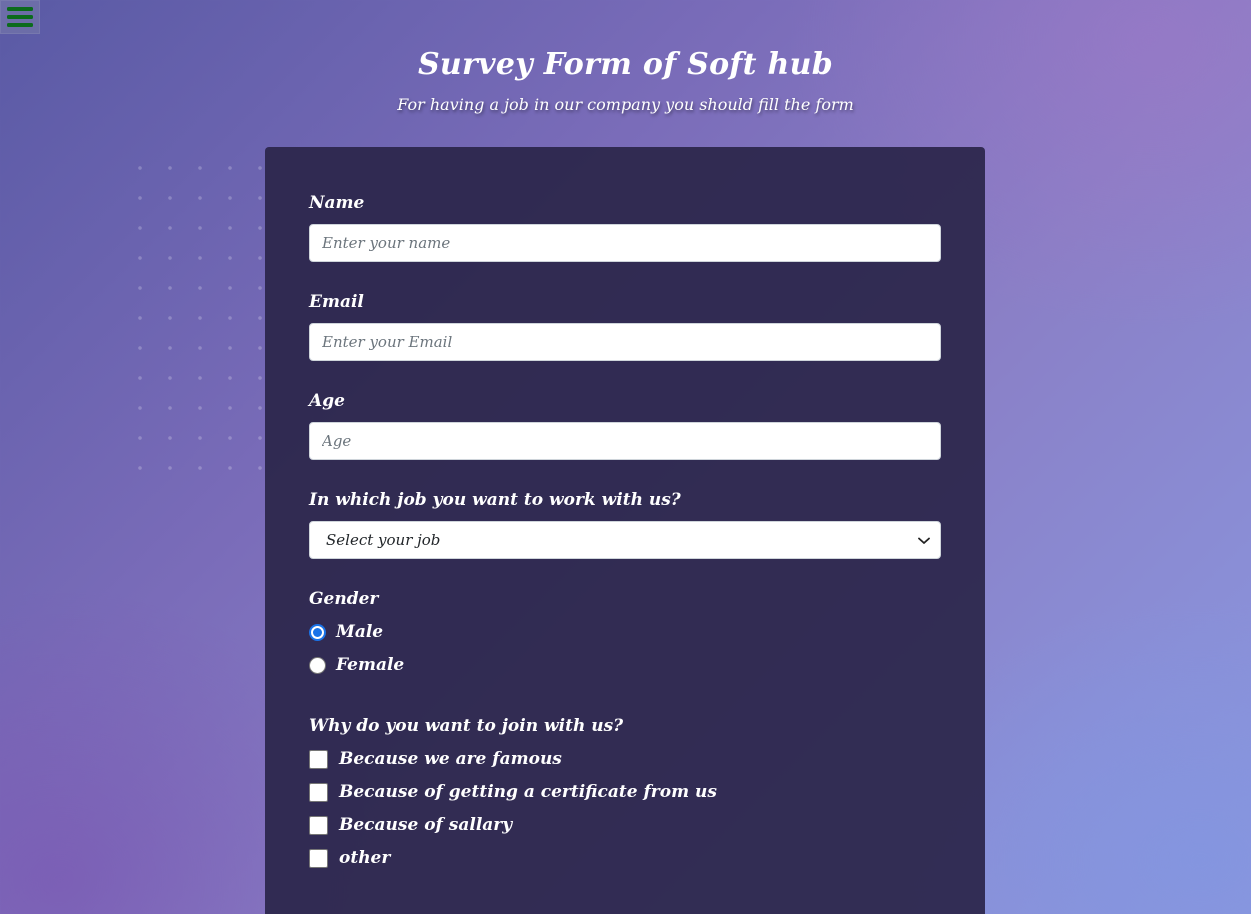  What do you see at coordinates (370, 665) in the screenshot?
I see `female-radio-label: Female` at bounding box center [370, 665].